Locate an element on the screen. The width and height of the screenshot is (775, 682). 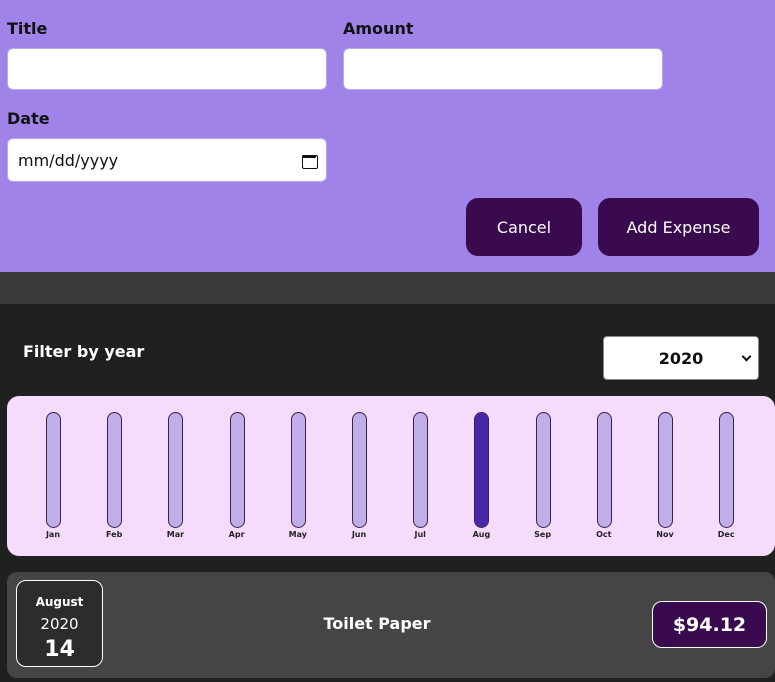
chart-bar-may: May is located at coordinates (298, 477).